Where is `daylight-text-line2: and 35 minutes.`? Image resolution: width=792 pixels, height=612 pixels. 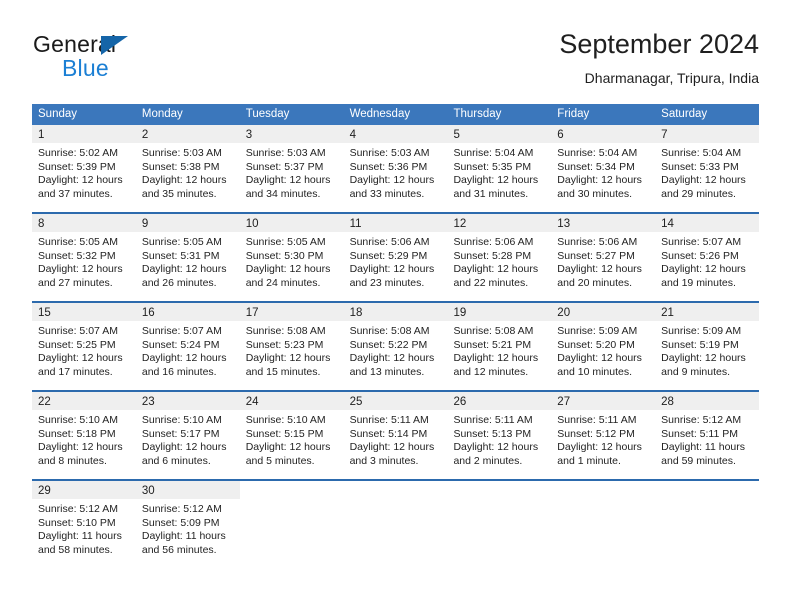
daylight-text-line2: and 35 minutes. is located at coordinates (179, 193).